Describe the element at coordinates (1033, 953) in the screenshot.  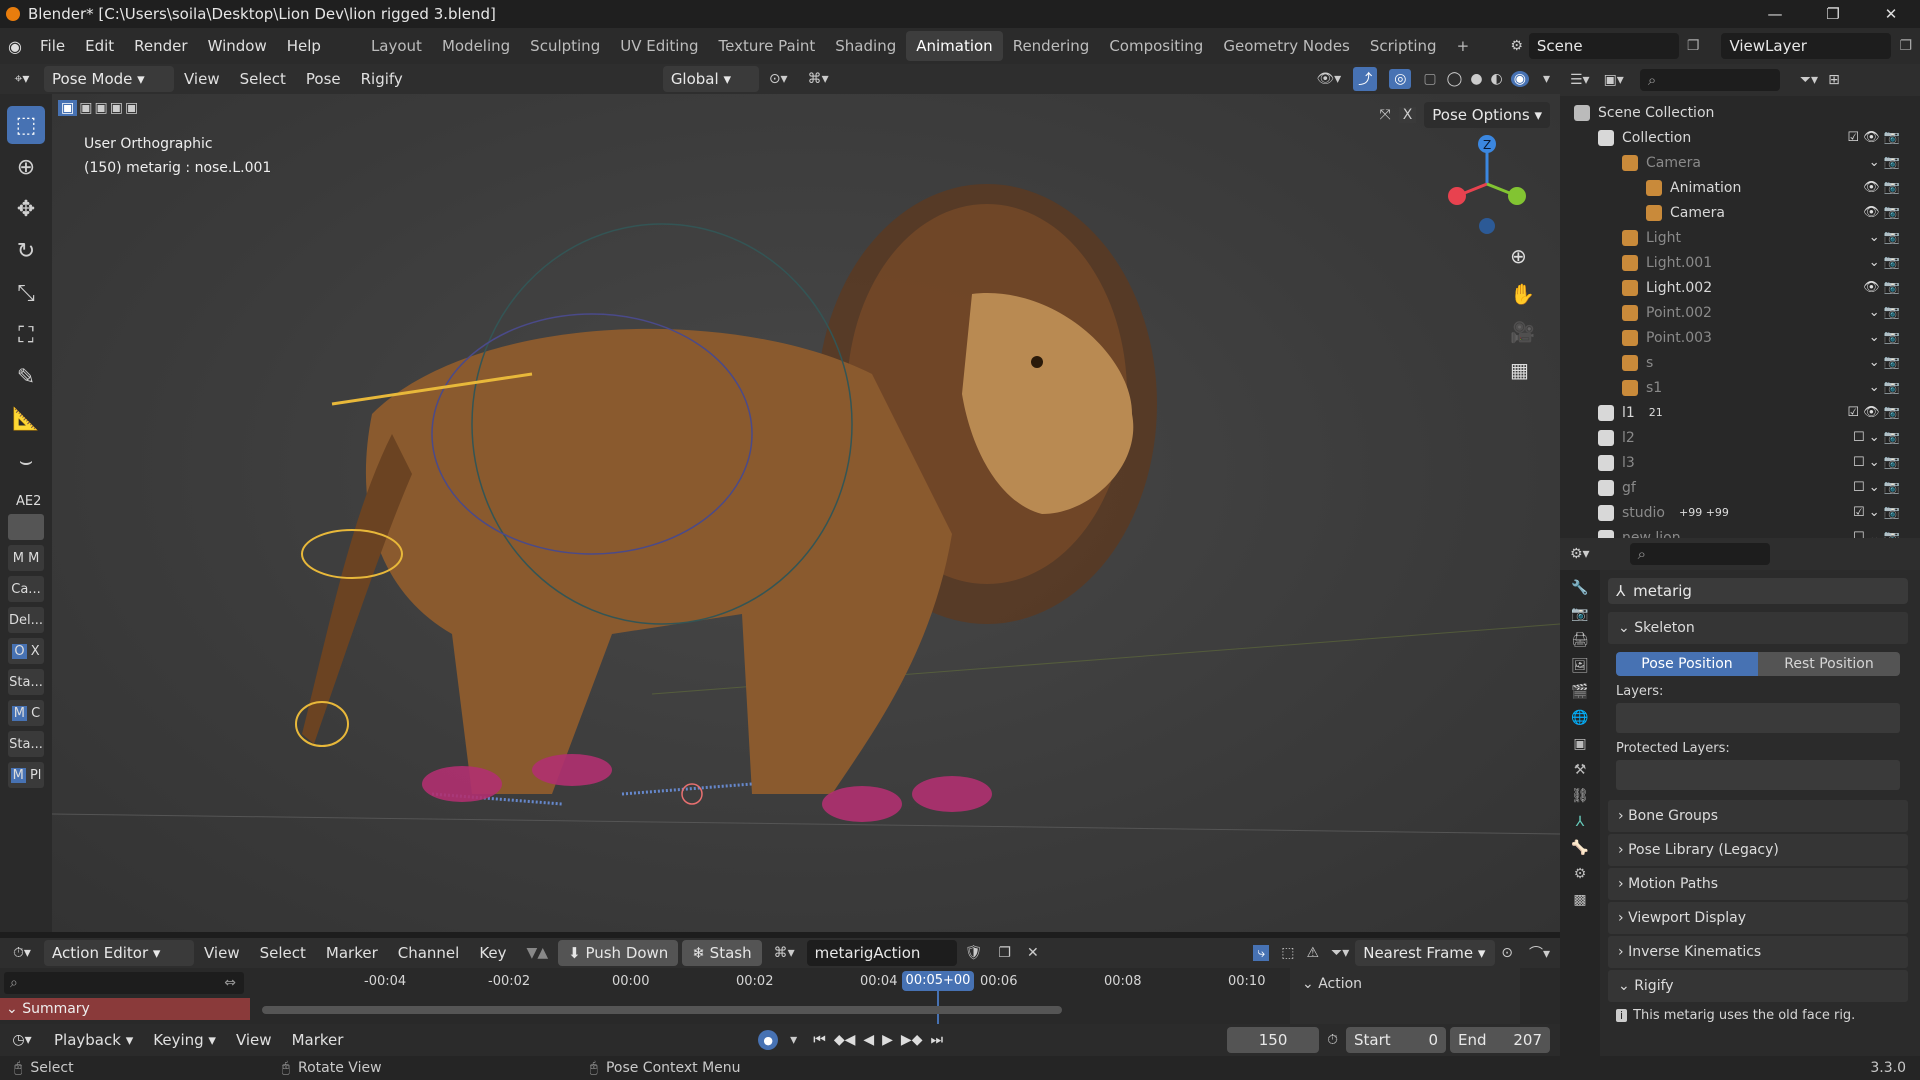
I see `unlink-action-icon: ✕` at that location.